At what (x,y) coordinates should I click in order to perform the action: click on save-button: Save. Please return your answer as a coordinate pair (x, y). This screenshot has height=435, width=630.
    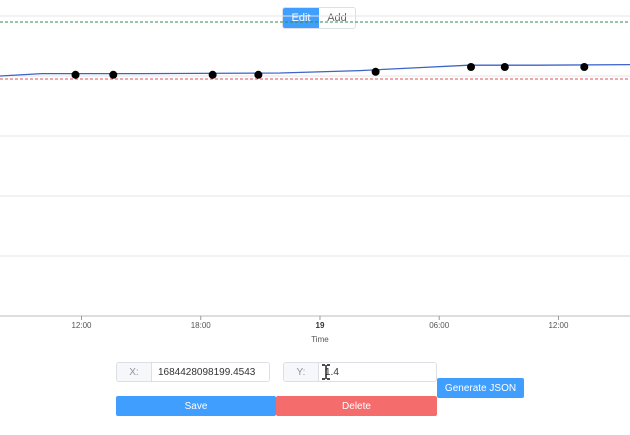
    Looking at the image, I should click on (196, 406).